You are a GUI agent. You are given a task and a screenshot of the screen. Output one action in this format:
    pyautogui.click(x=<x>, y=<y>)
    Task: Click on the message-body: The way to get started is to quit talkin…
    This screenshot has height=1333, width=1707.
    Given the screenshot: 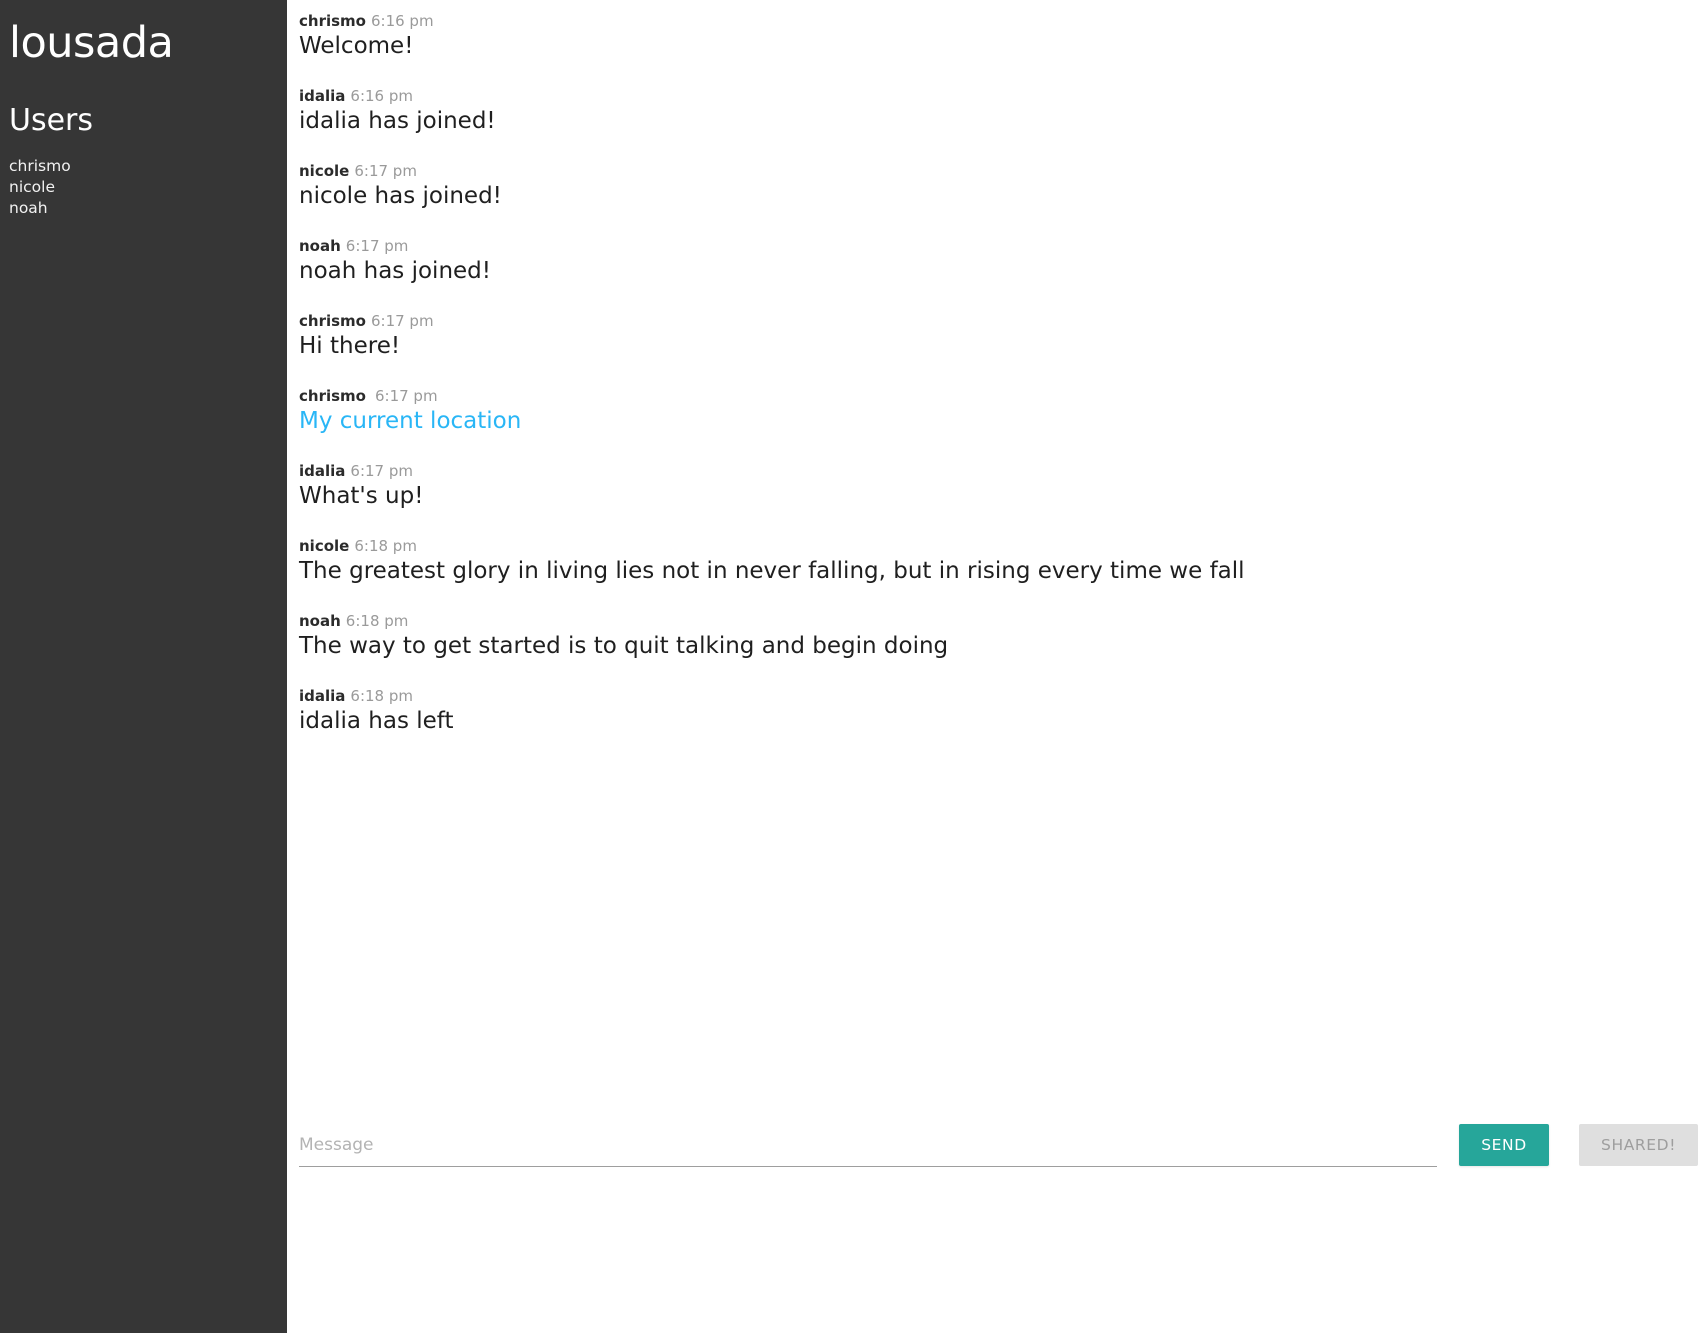 What is the action you would take?
    pyautogui.click(x=624, y=646)
    